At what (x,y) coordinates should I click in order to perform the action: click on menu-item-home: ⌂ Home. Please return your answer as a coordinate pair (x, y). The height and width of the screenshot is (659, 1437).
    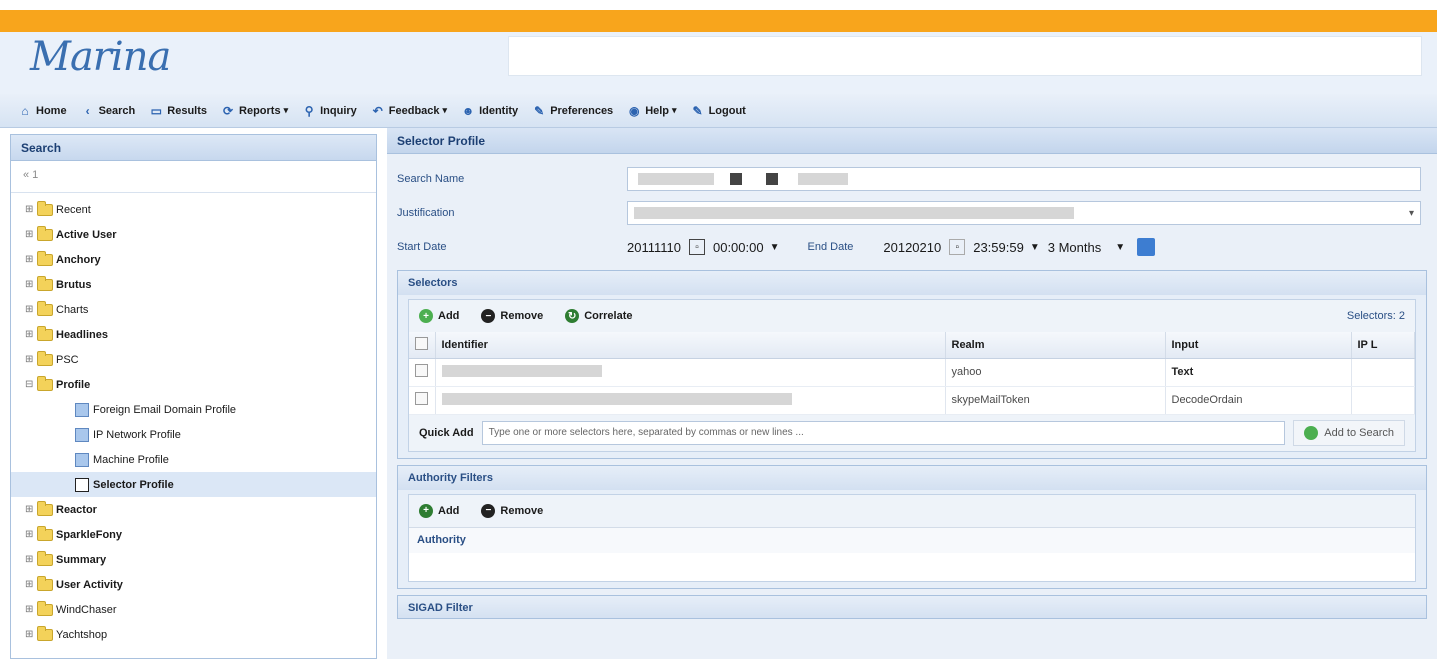
    Looking at the image, I should click on (42, 111).